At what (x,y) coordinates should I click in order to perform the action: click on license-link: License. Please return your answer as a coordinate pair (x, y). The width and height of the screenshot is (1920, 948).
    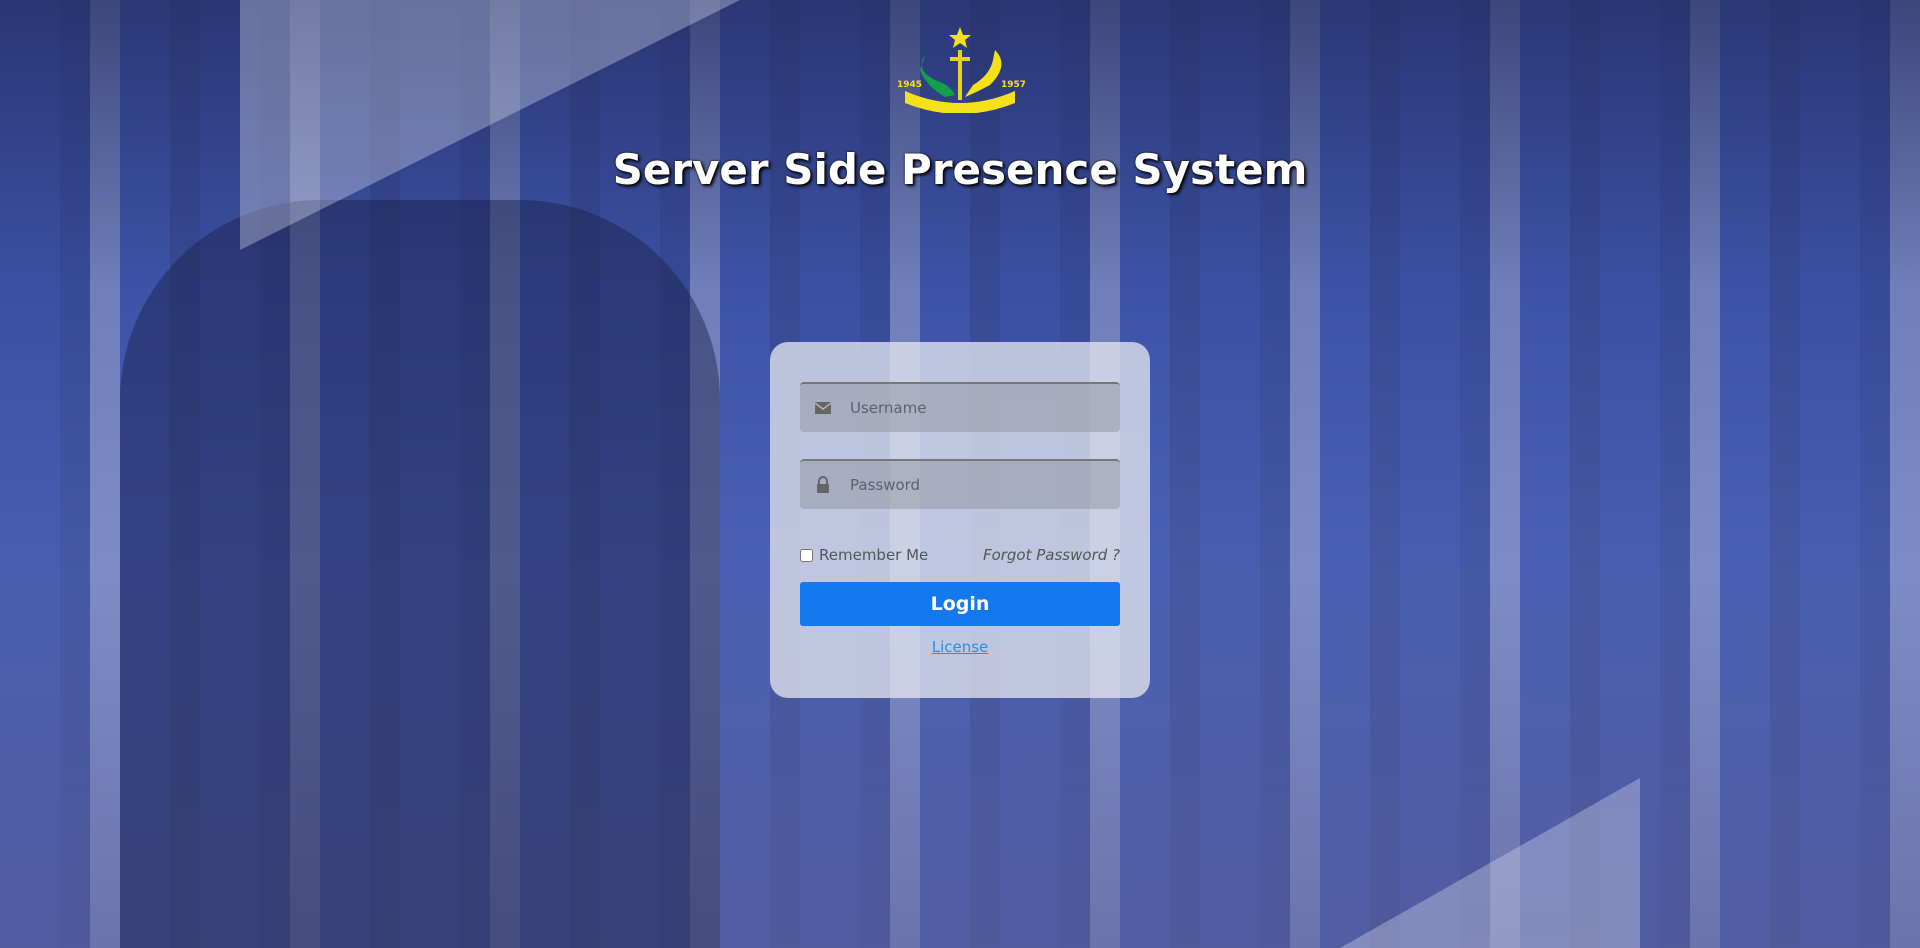
    Looking at the image, I should click on (960, 647).